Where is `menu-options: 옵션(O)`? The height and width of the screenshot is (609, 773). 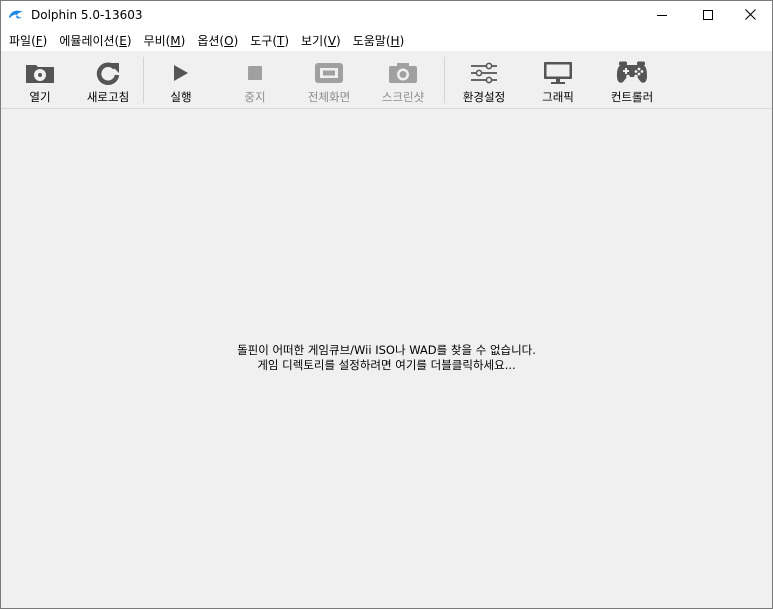 menu-options: 옵션(O) is located at coordinates (217, 41).